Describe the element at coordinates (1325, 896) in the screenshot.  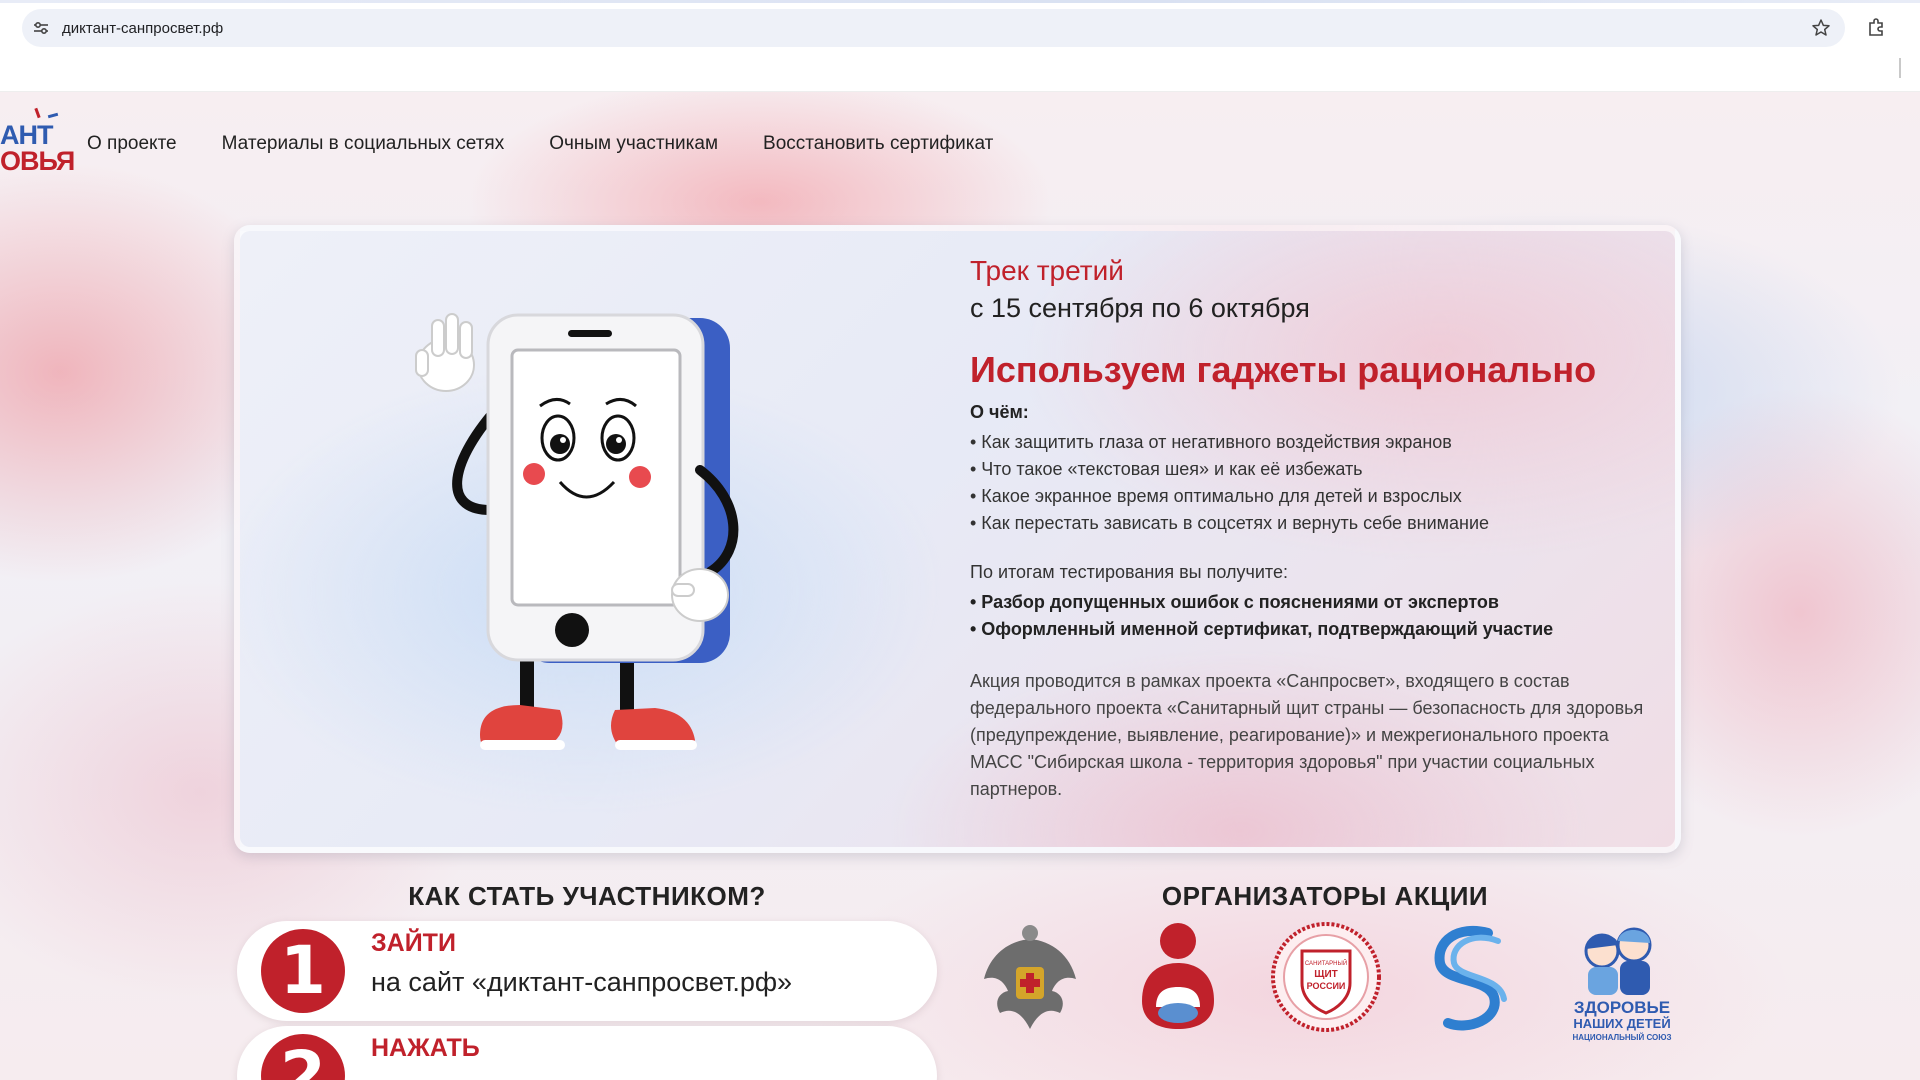
I see `organizers-title: ОРГАНИЗАТОРЫ АКЦИИ` at that location.